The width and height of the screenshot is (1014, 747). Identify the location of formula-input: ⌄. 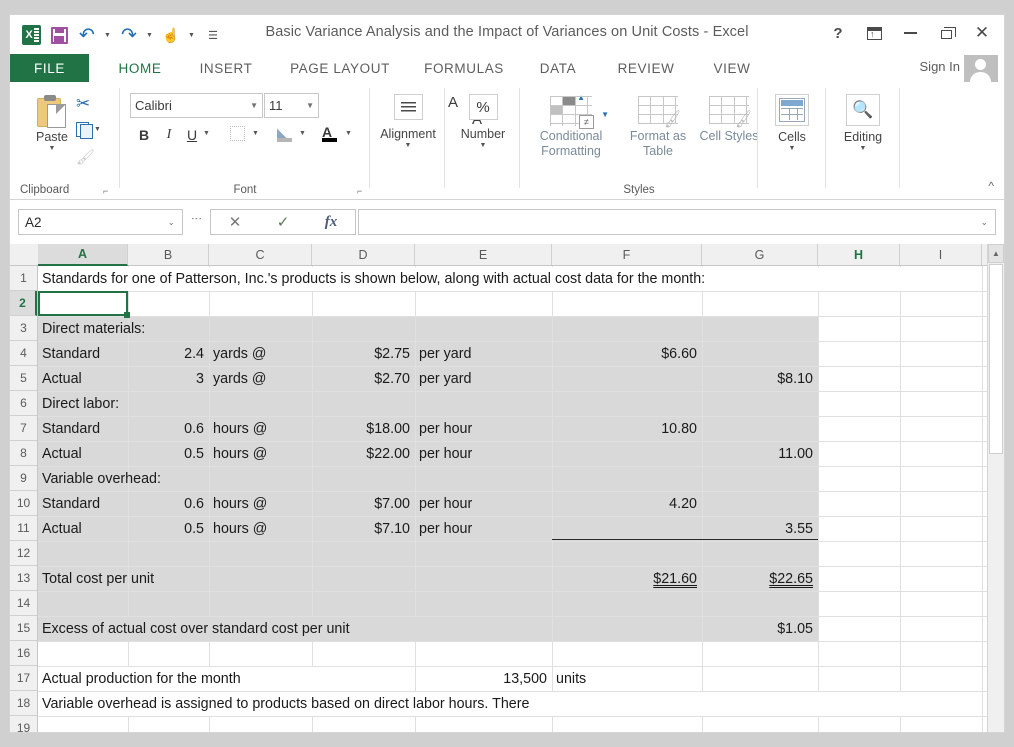
(677, 222).